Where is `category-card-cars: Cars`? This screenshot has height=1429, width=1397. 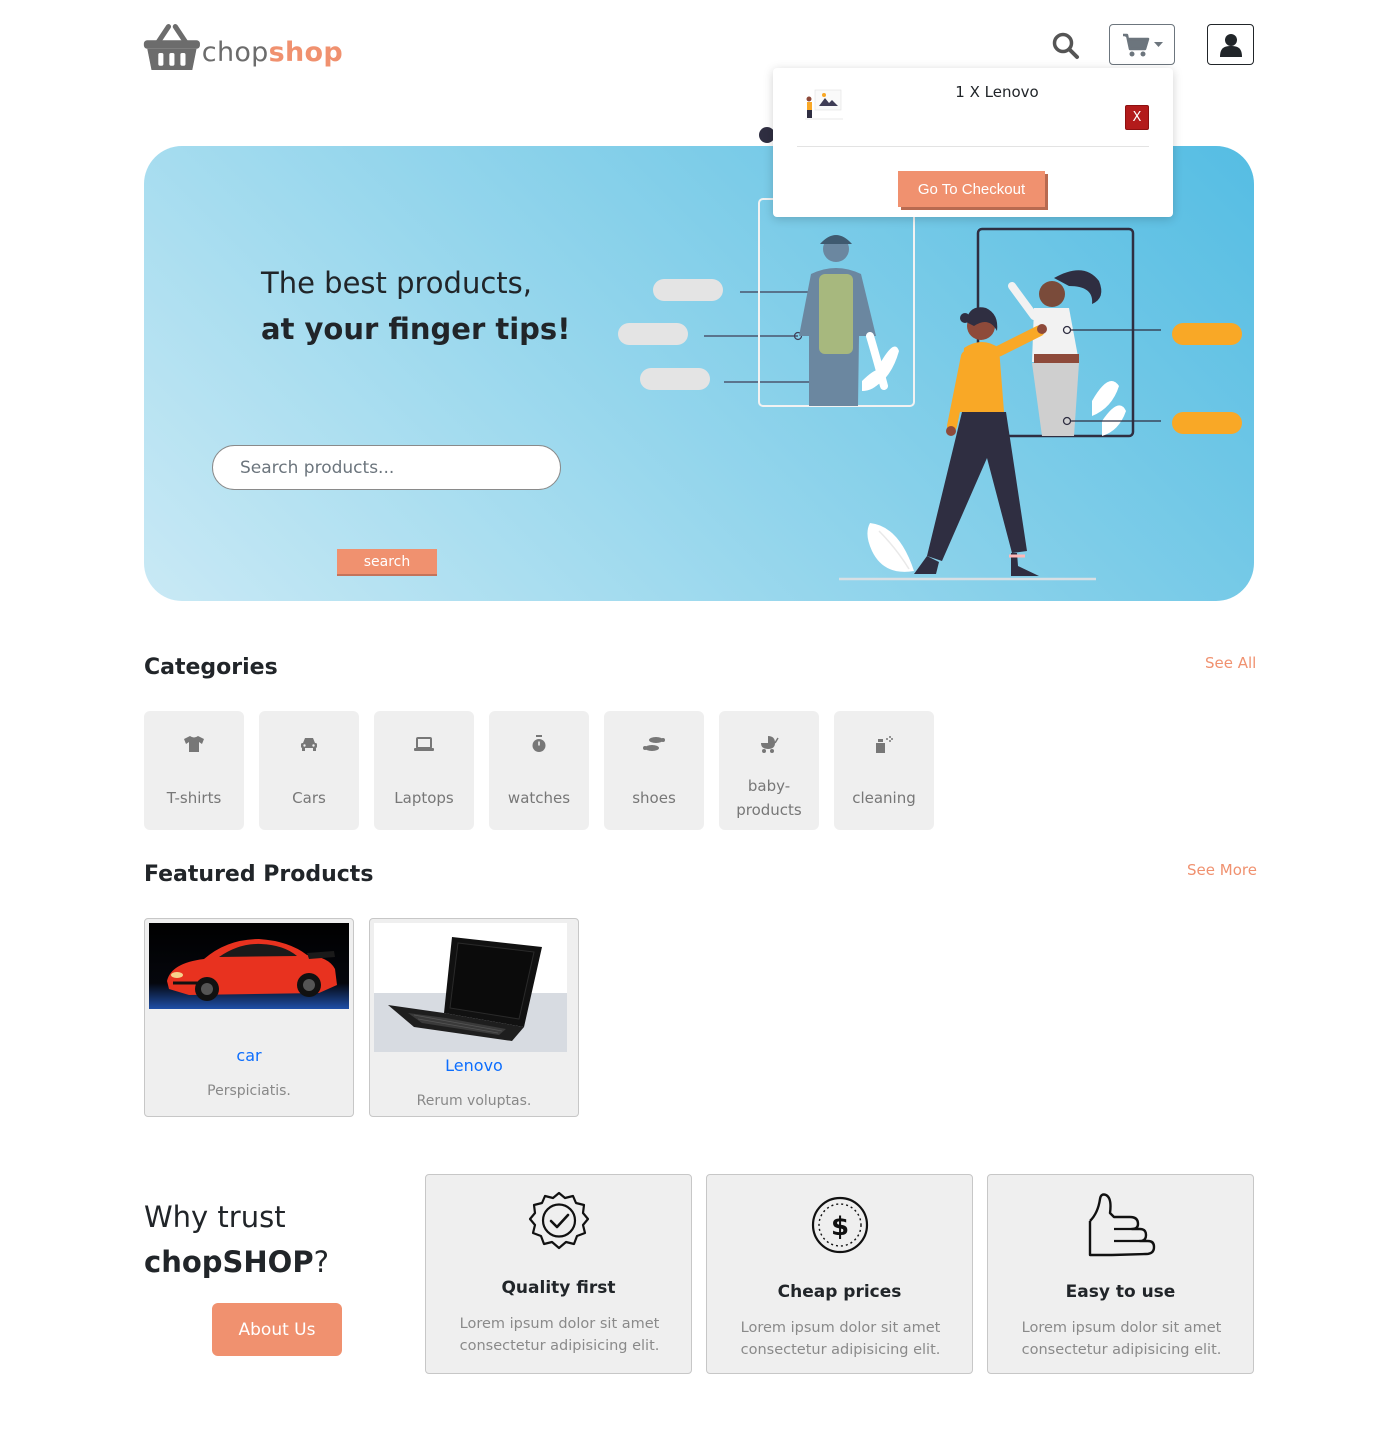
category-card-cars: Cars is located at coordinates (309, 770).